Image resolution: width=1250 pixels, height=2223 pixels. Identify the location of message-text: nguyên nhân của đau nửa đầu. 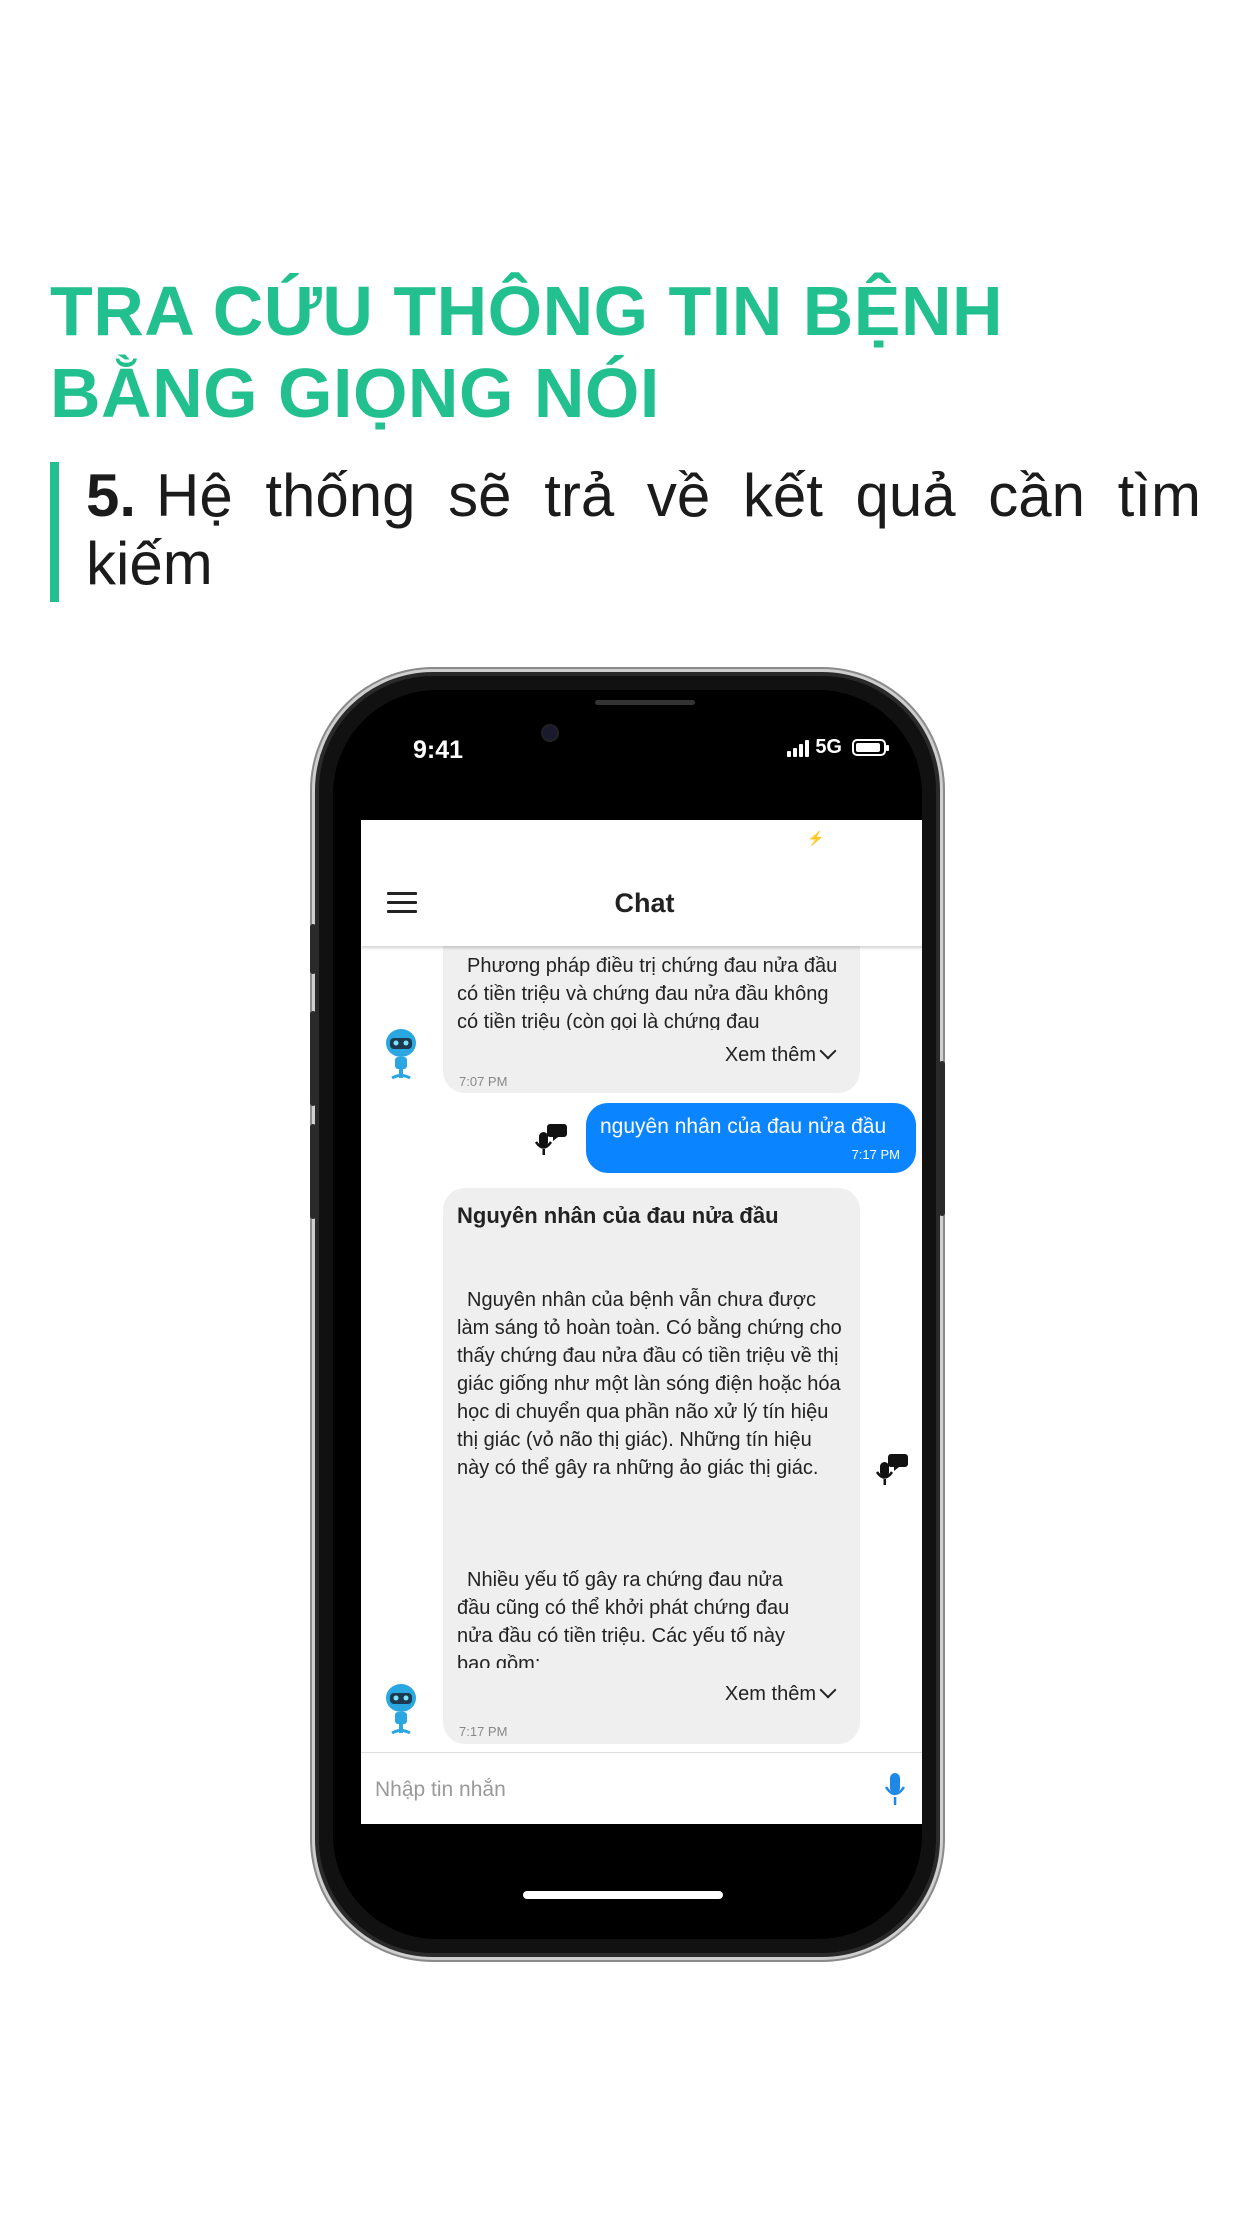
(743, 1126).